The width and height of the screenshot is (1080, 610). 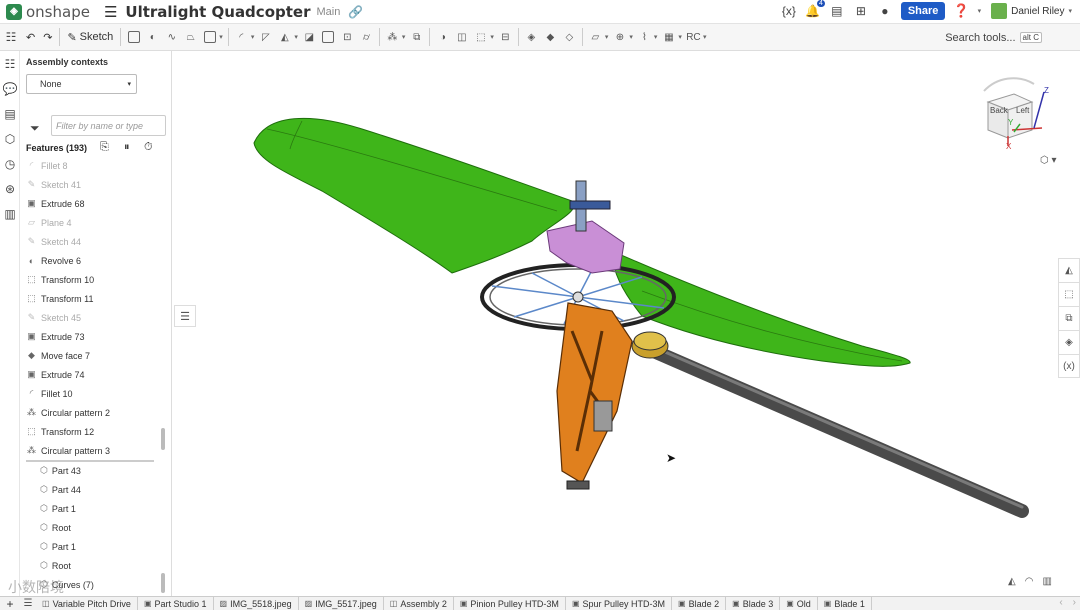 I want to click on rib-tool-icon: ◪, so click(x=309, y=37).